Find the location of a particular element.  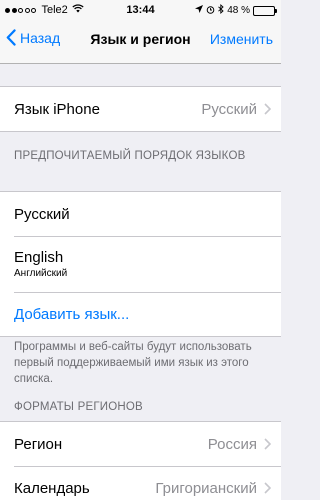

location-arrow-icon is located at coordinates (199, 10).